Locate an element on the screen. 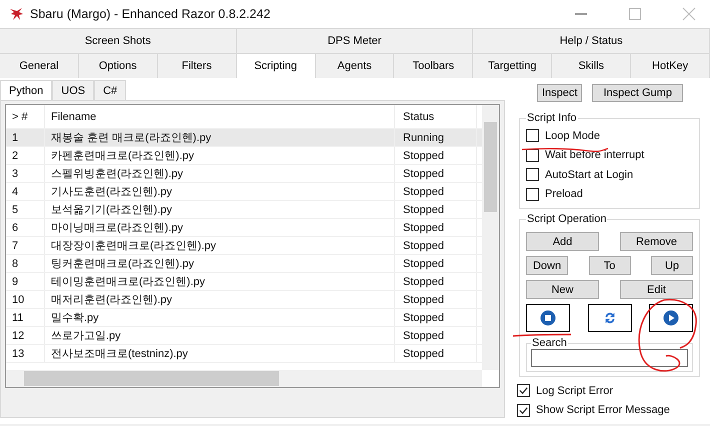  table-row: 4 기사도훈련(라죠인헨).py Stopped is located at coordinates (244, 192).